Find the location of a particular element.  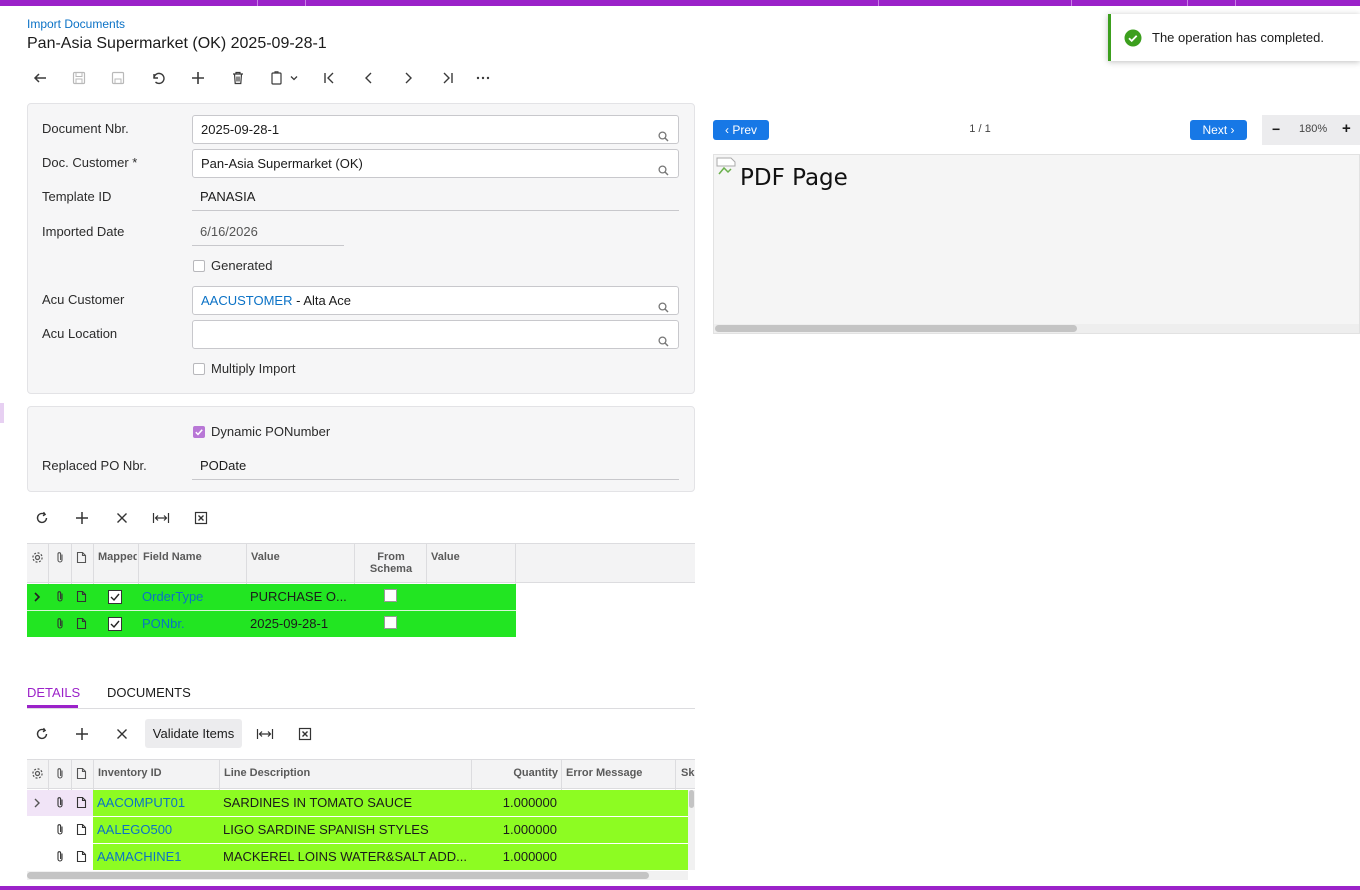

pdf-next-button: Next › is located at coordinates (1218, 130).